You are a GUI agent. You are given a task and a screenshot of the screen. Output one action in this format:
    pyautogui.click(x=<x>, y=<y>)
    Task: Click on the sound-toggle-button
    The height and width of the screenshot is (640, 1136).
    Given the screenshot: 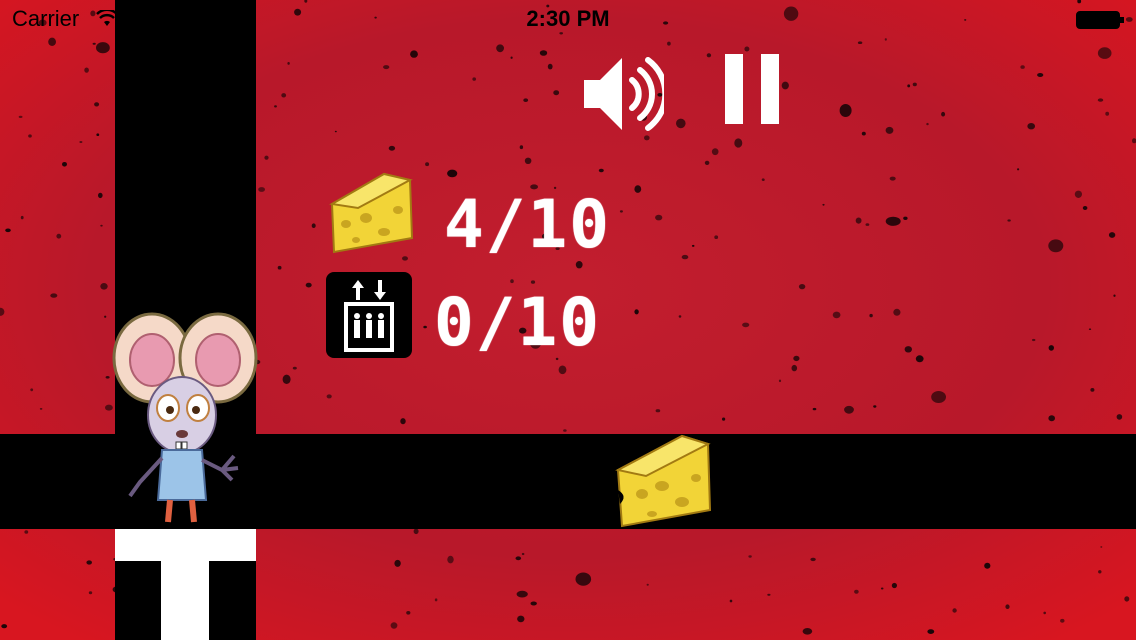 What is the action you would take?
    pyautogui.click(x=625, y=94)
    